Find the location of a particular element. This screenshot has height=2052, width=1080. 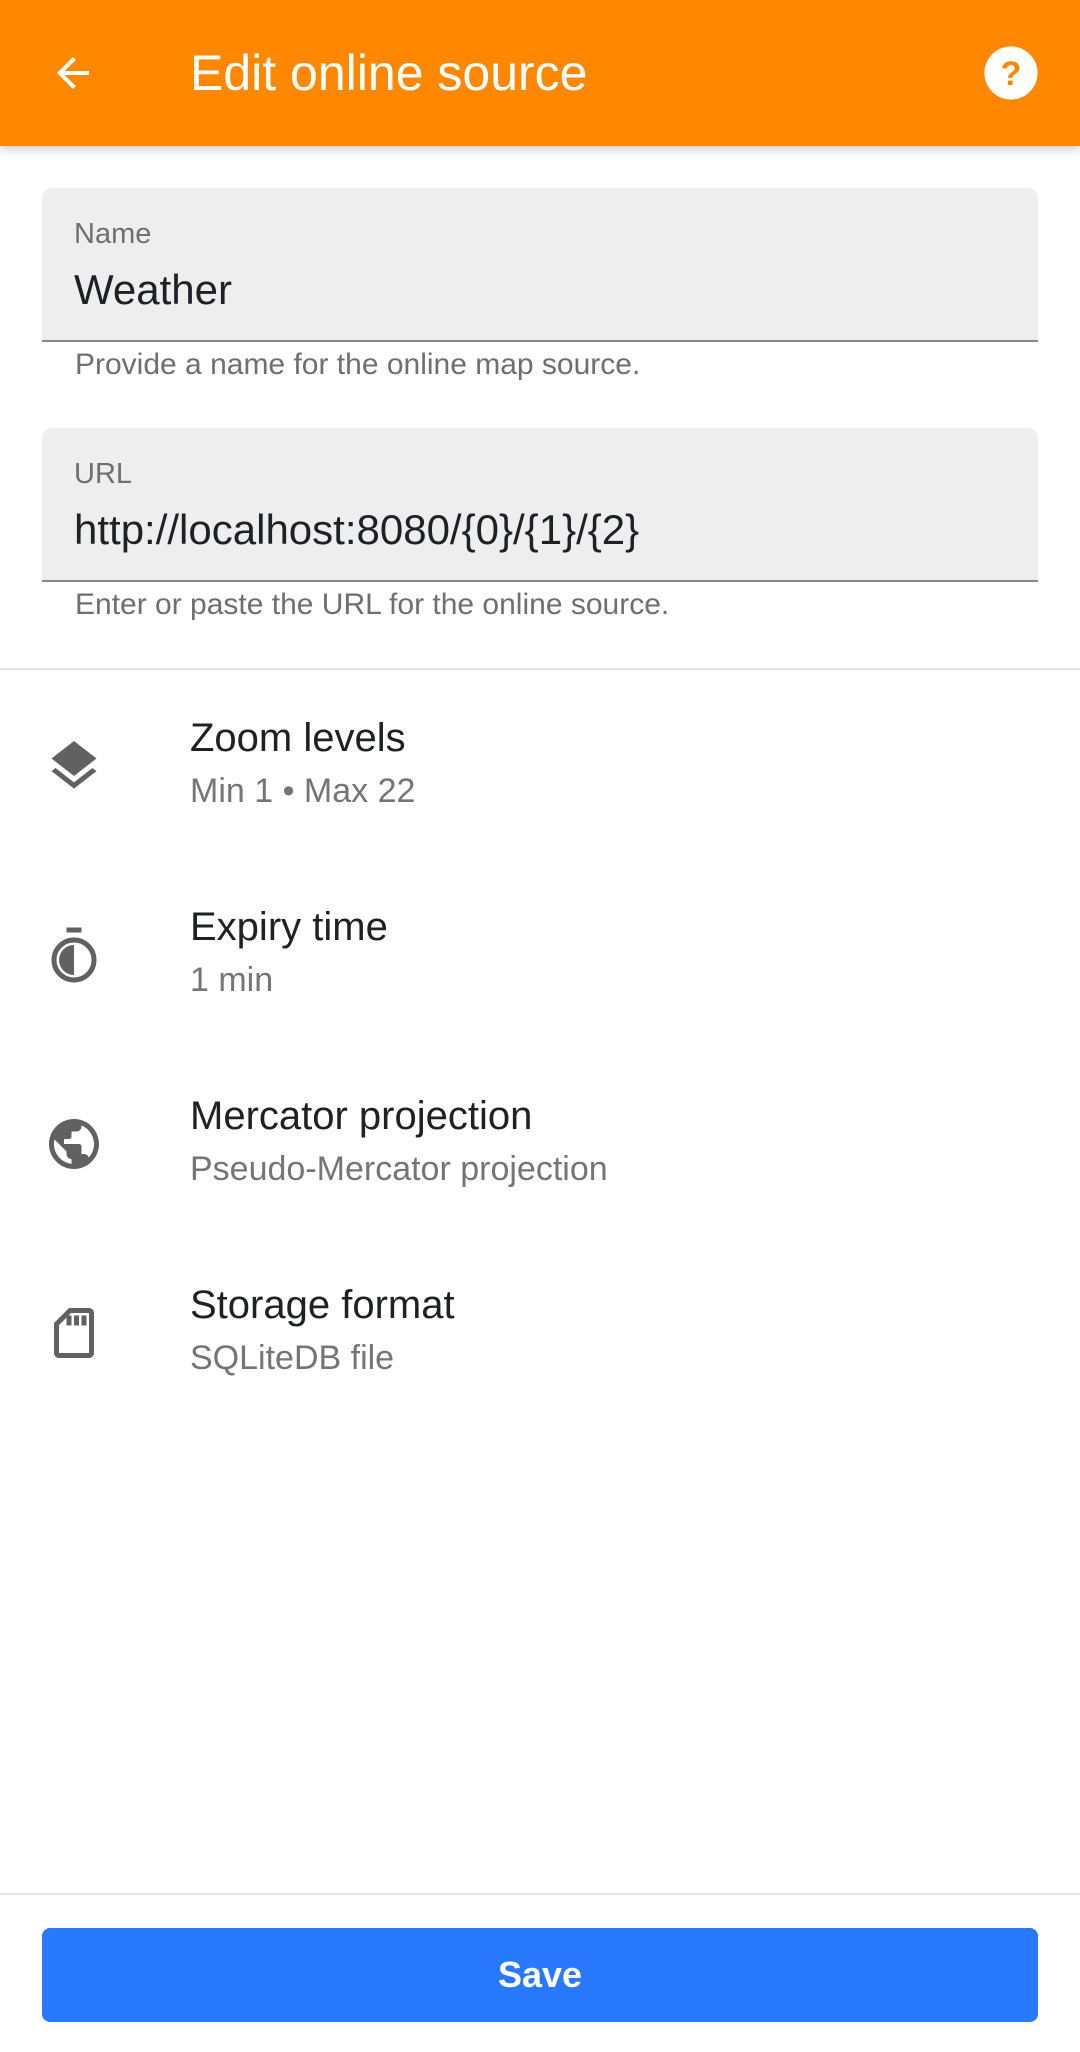

url-field-label: URL is located at coordinates (103, 474).